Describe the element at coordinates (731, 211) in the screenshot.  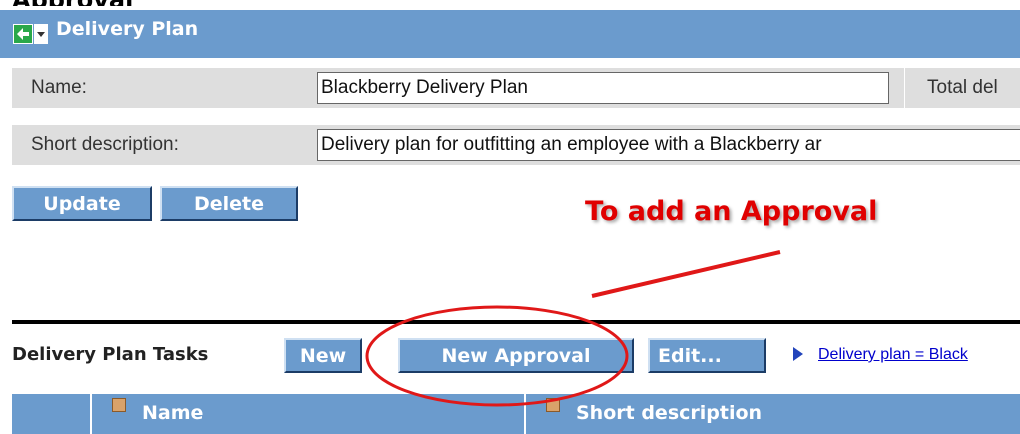
I see `annotation-callout-text: To add an Approval` at that location.